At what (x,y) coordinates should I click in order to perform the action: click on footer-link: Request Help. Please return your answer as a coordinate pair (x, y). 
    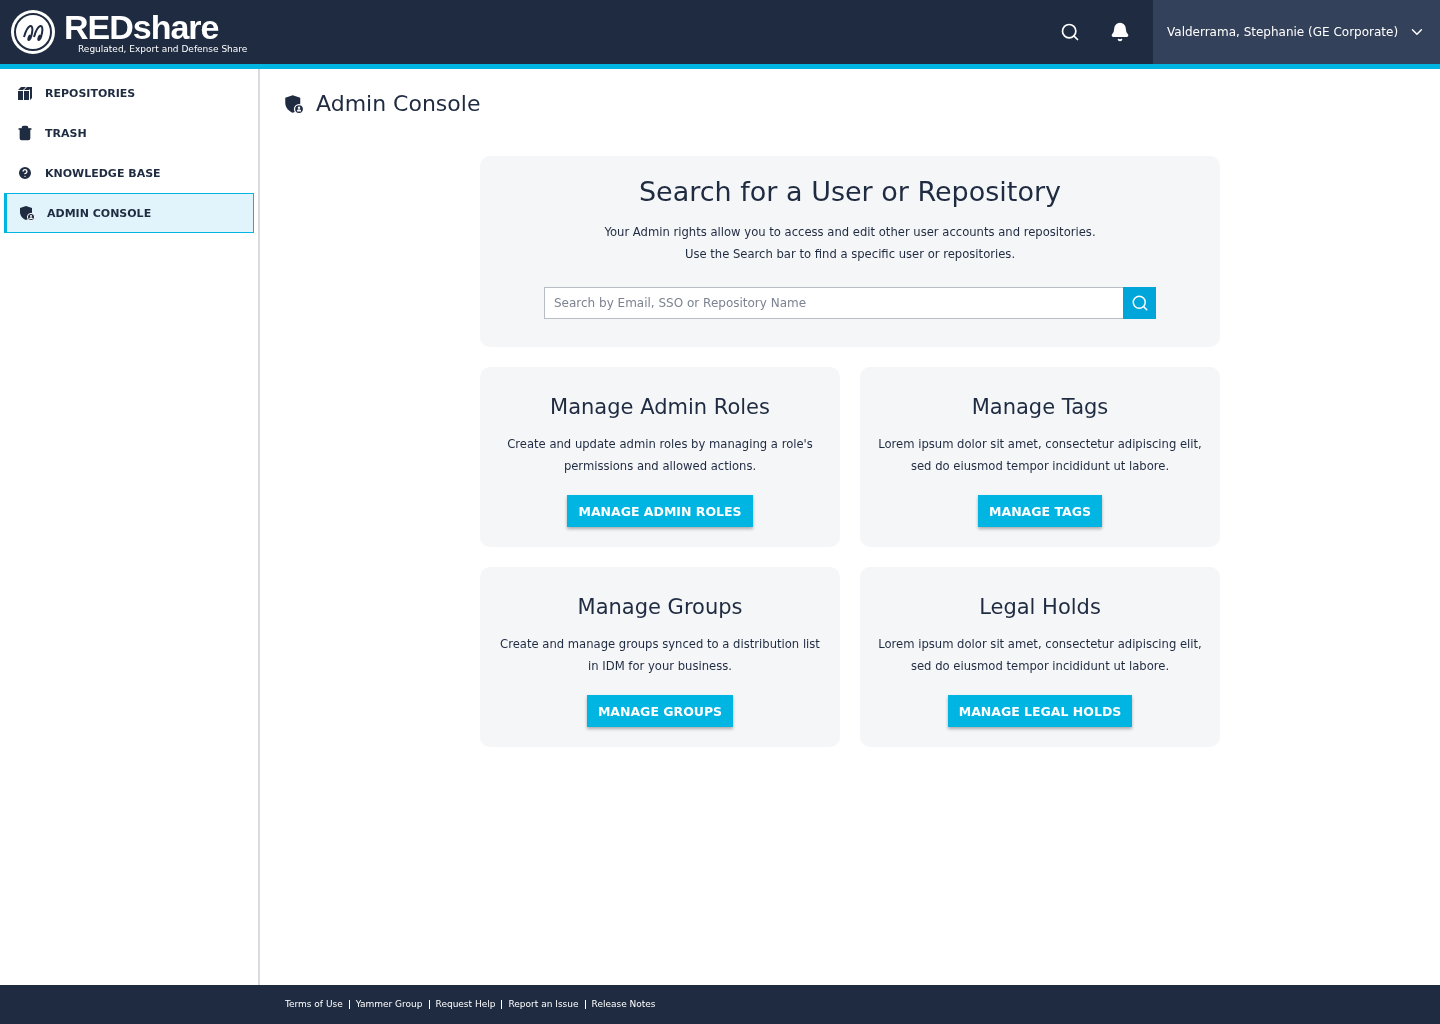
    Looking at the image, I should click on (465, 1004).